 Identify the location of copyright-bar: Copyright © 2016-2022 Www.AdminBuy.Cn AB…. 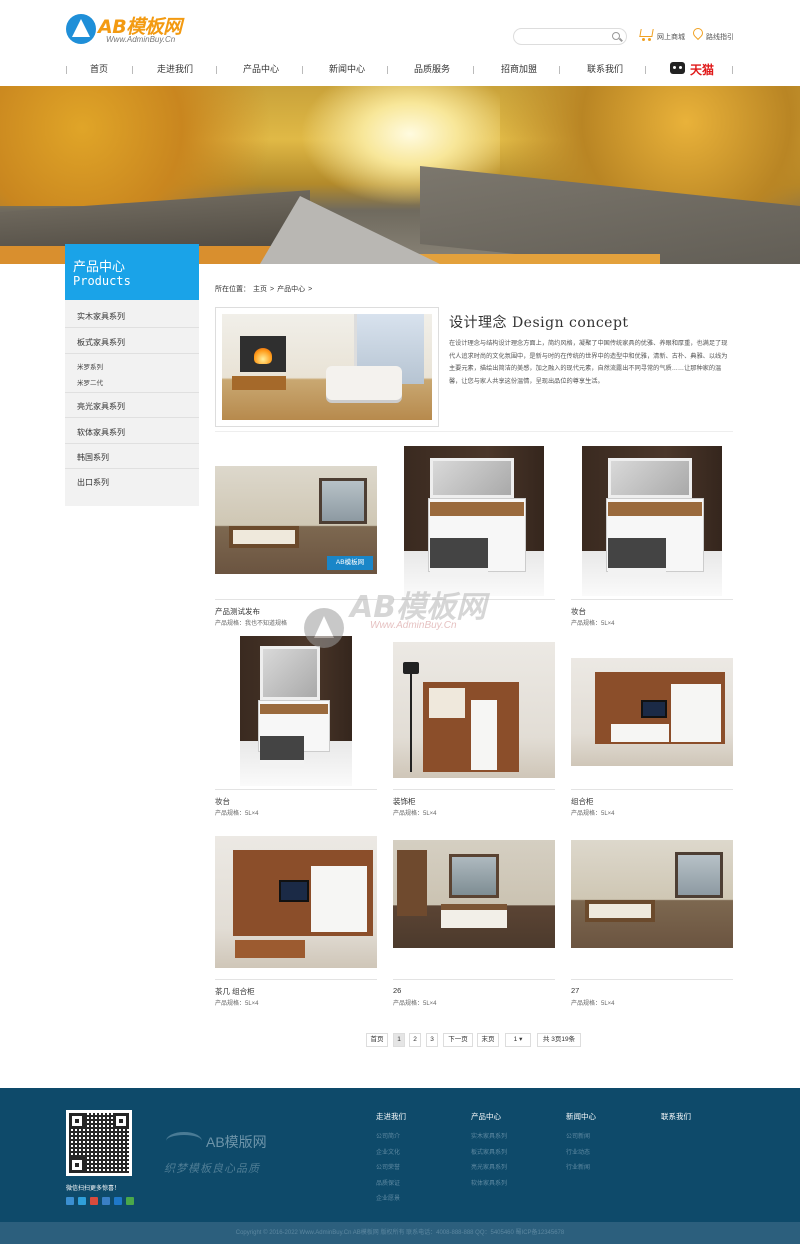
(400, 1233).